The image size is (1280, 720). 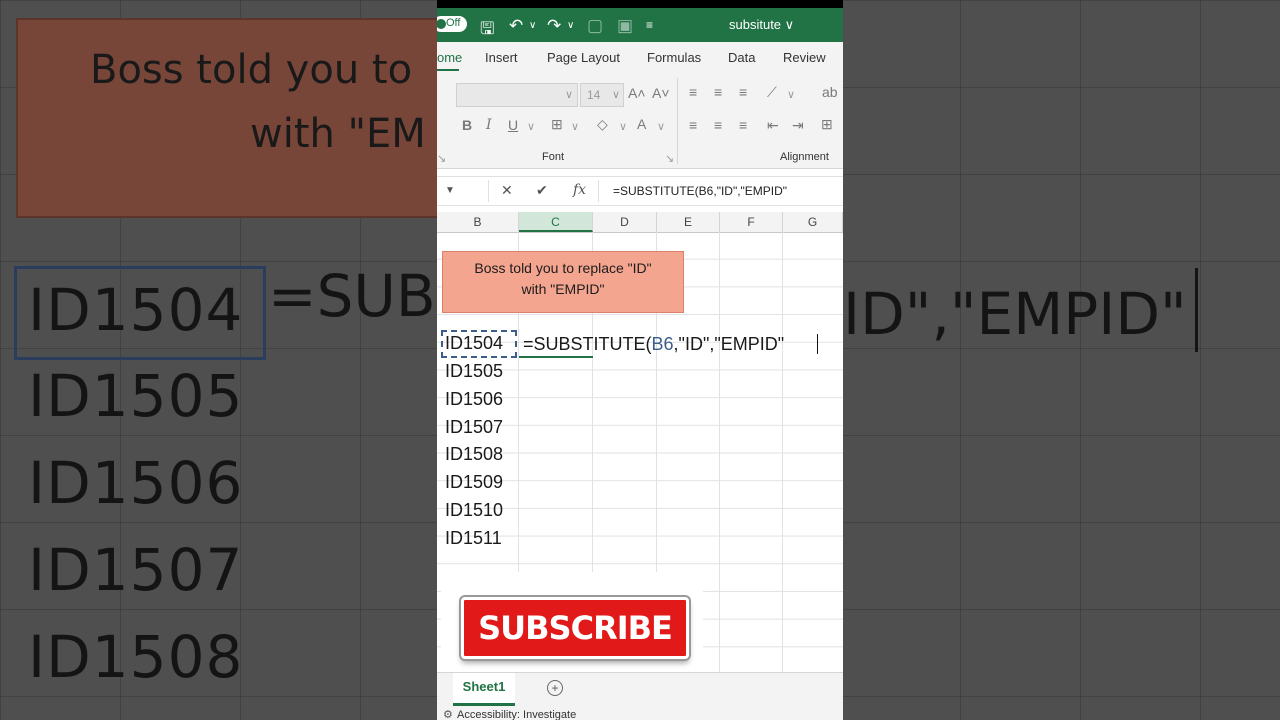 What do you see at coordinates (532, 25) in the screenshot?
I see `undo-dropdown-icon: ∨` at bounding box center [532, 25].